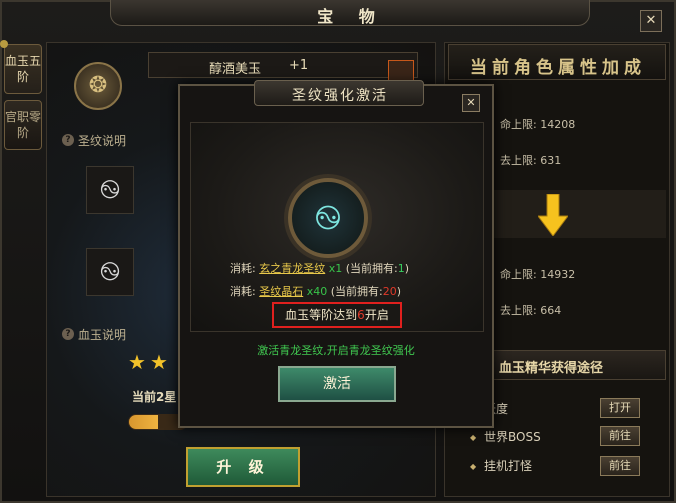  I want to click on dialog-title-bar: 圣纹强化激活, so click(339, 93).